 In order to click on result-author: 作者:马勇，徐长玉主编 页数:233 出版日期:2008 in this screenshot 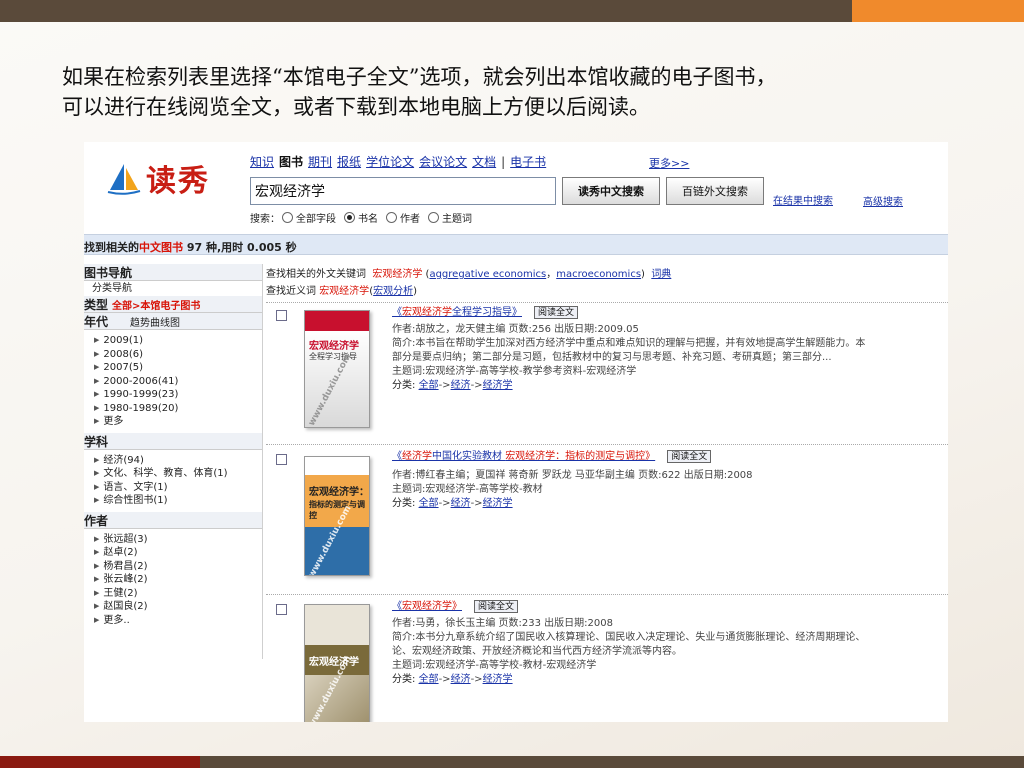, I will do `click(503, 623)`.